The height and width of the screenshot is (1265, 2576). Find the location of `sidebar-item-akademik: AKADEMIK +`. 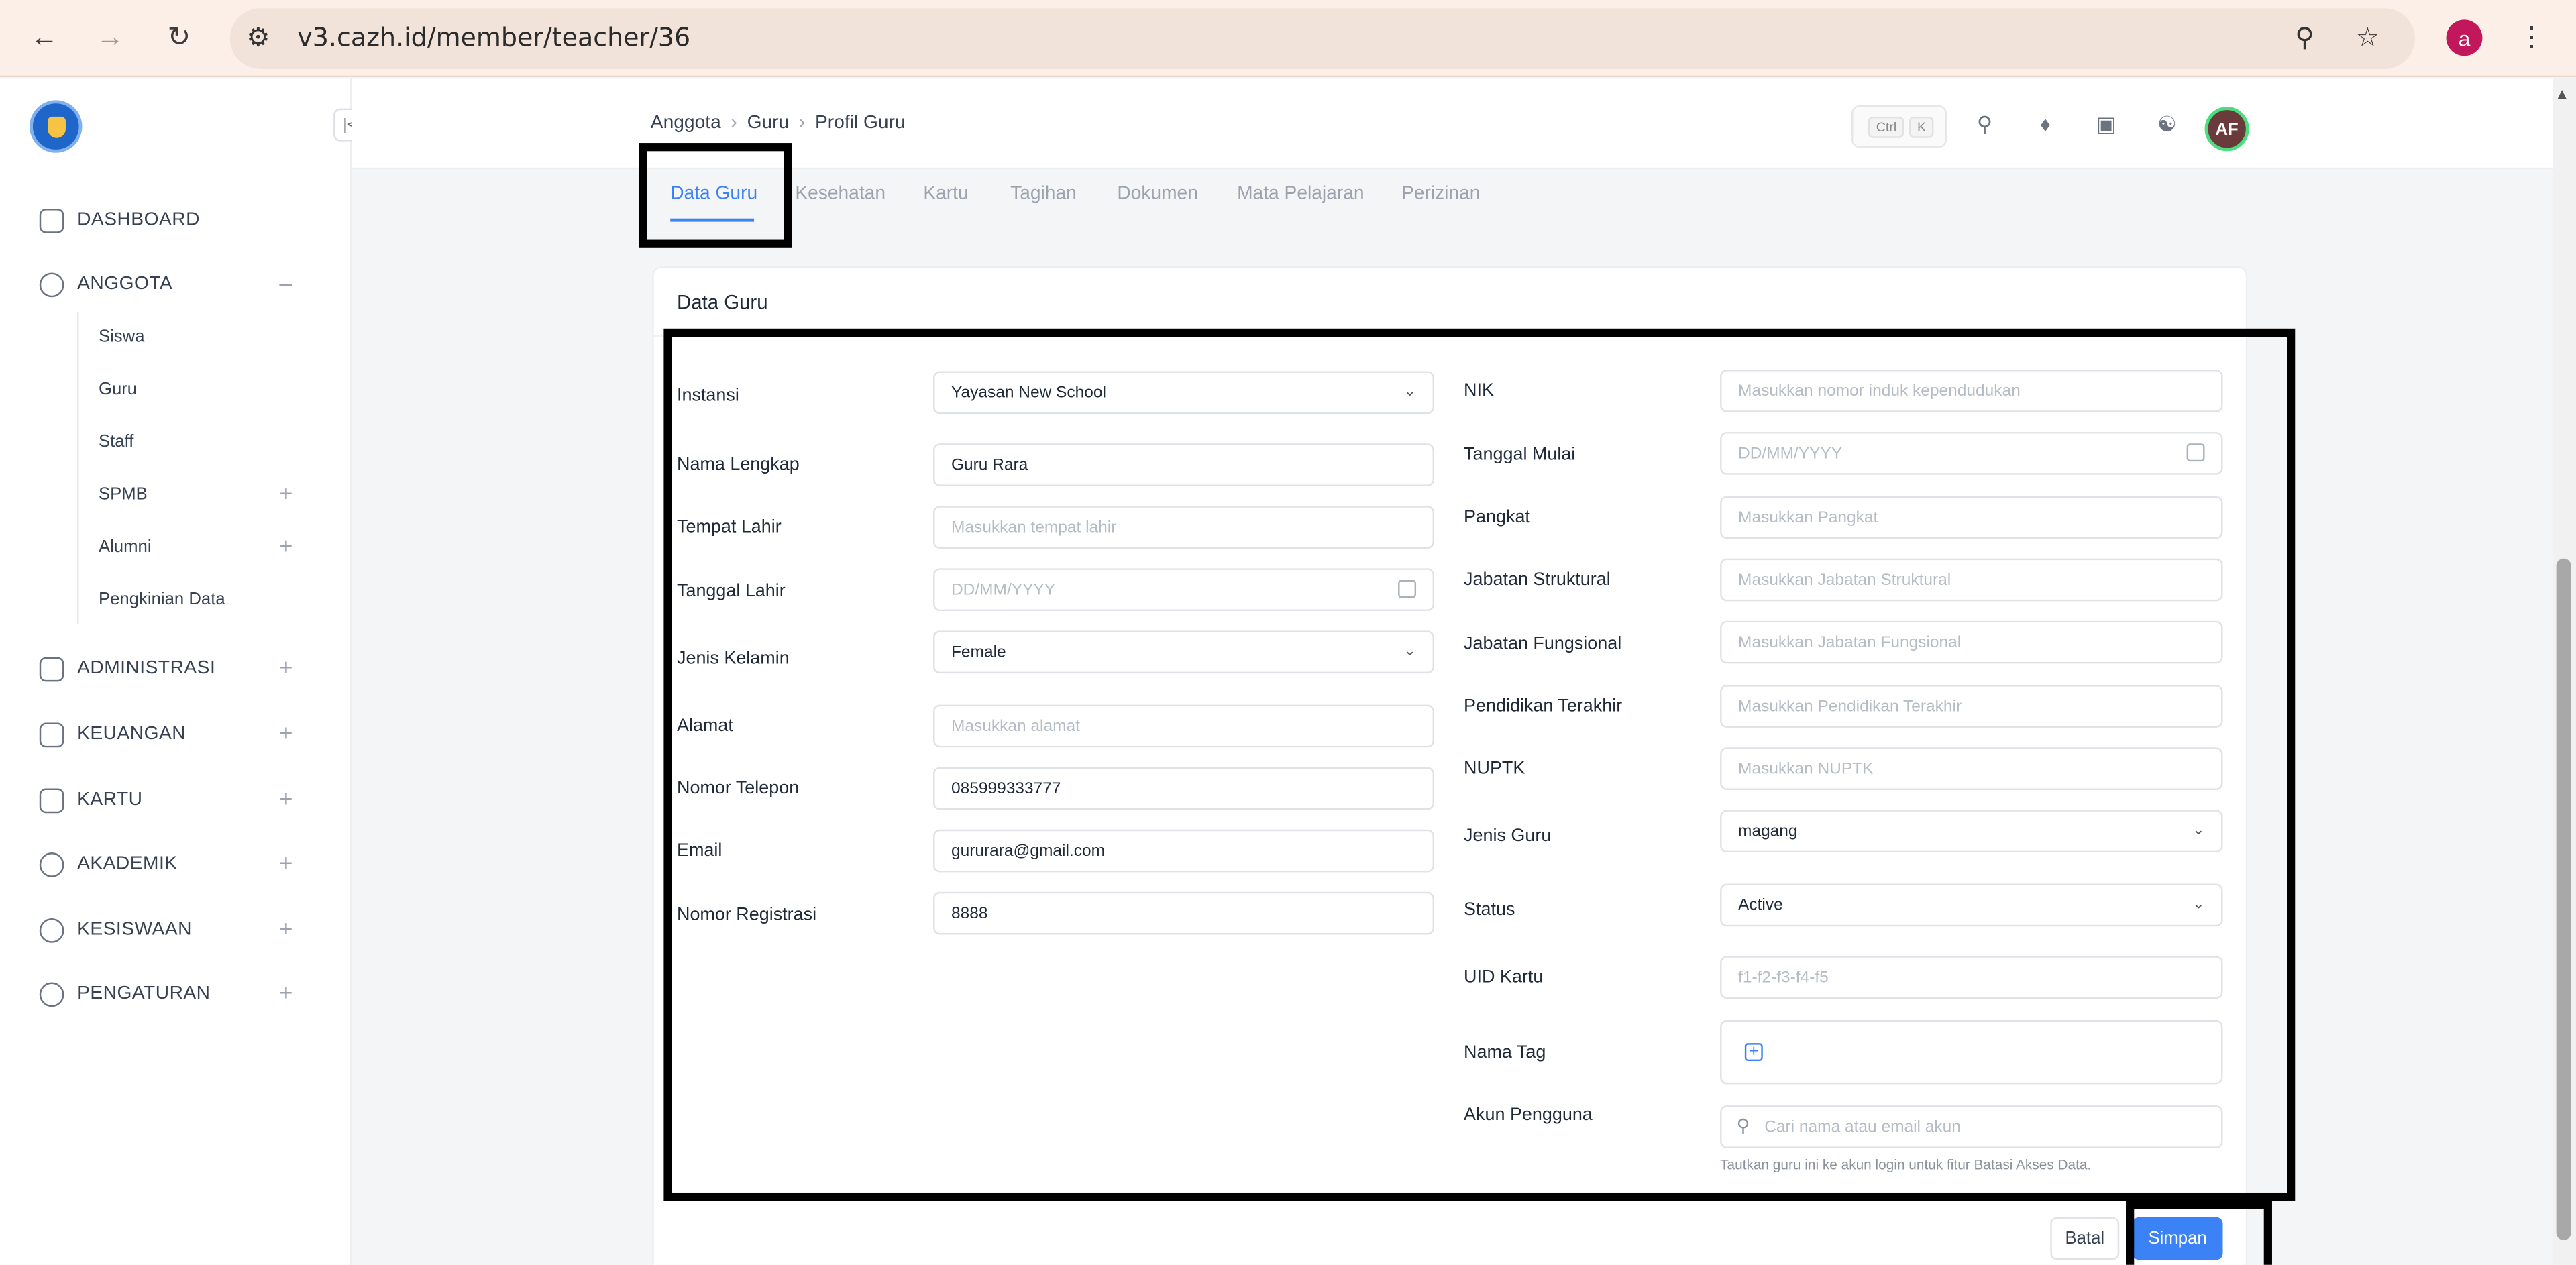

sidebar-item-akademik: AKADEMIK + is located at coordinates (164, 866).